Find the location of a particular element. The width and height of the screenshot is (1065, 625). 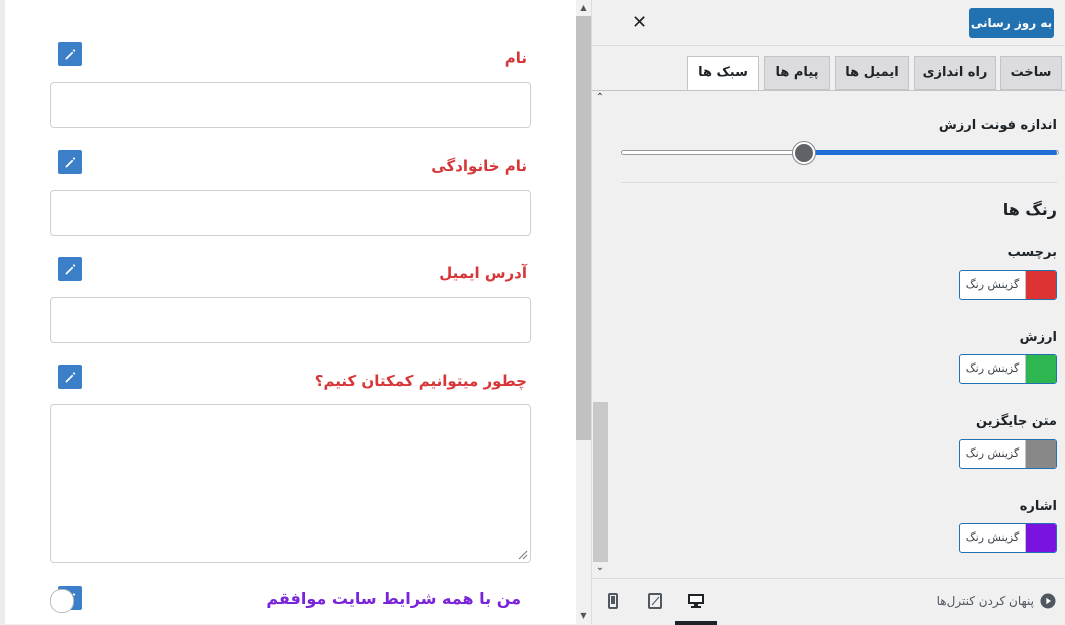

close-icon: ✕ is located at coordinates (639, 22).